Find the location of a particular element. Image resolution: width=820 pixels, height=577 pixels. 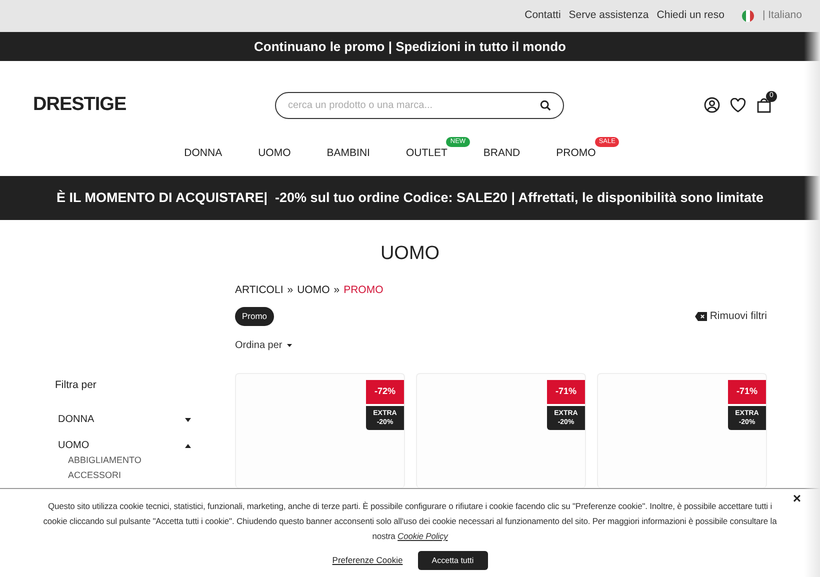

filter-group: UOMO is located at coordinates (123, 445).